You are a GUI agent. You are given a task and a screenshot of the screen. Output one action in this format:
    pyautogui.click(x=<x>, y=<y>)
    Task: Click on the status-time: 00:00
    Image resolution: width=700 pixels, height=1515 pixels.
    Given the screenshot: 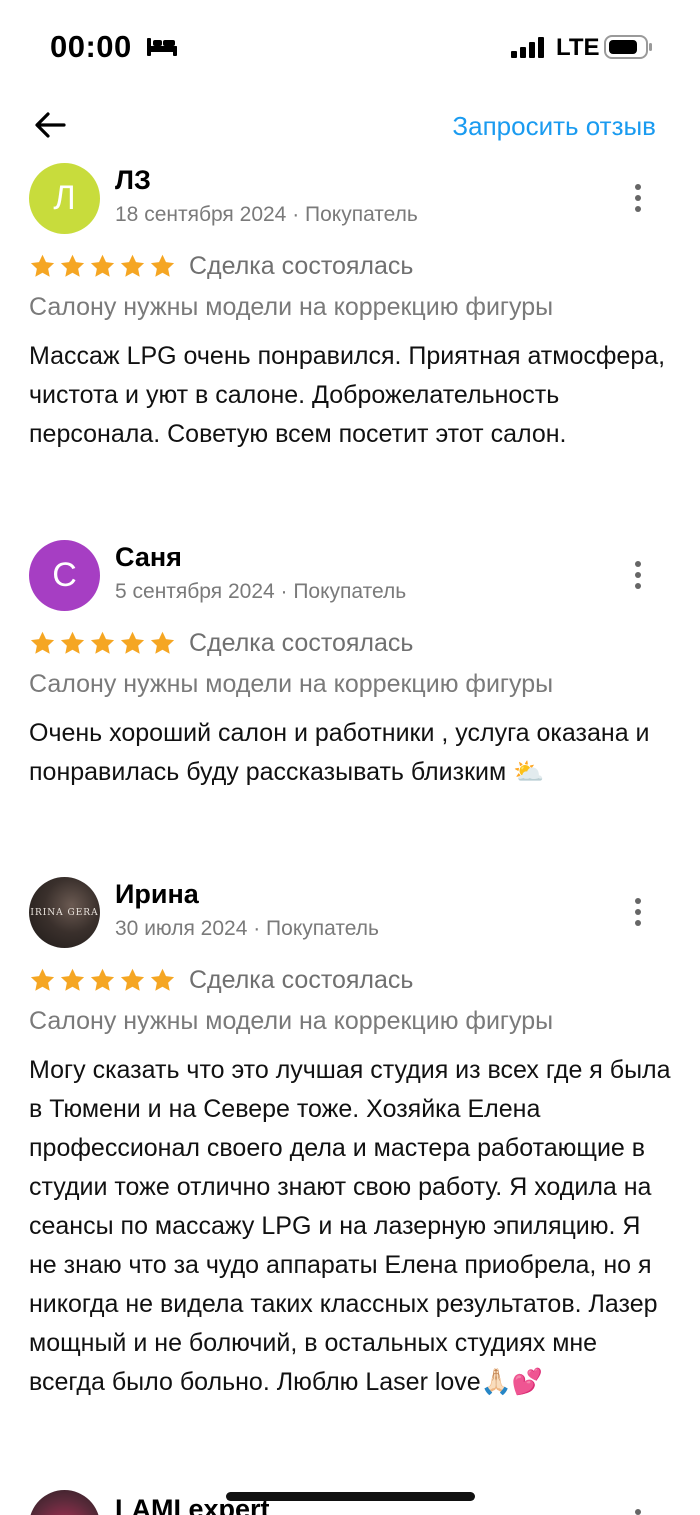 What is the action you would take?
    pyautogui.click(x=91, y=46)
    